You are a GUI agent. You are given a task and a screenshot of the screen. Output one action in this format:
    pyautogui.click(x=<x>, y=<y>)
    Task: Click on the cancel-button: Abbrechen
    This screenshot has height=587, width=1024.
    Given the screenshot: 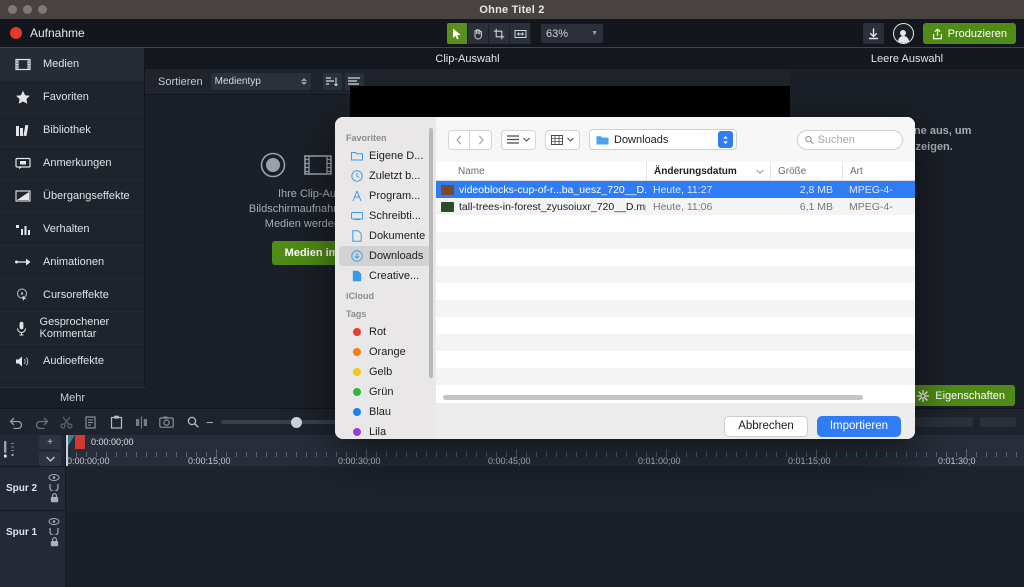 What is the action you would take?
    pyautogui.click(x=766, y=426)
    